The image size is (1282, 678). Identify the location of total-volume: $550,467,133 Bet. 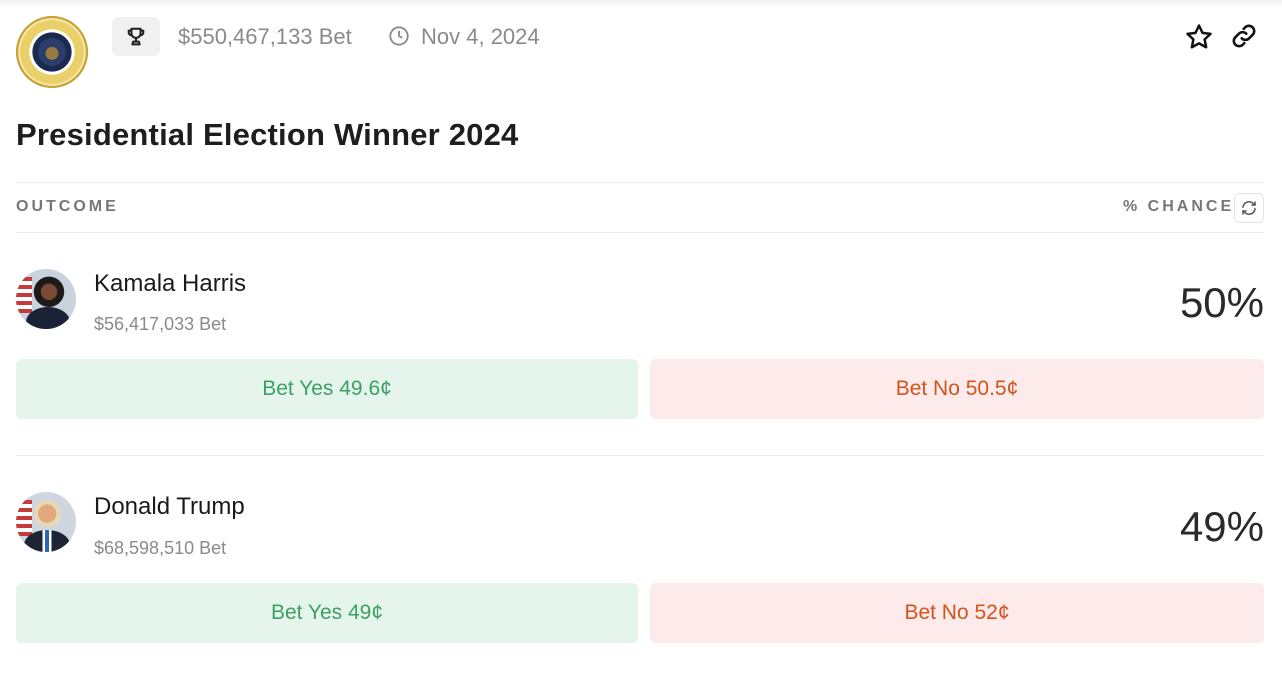
(265, 36).